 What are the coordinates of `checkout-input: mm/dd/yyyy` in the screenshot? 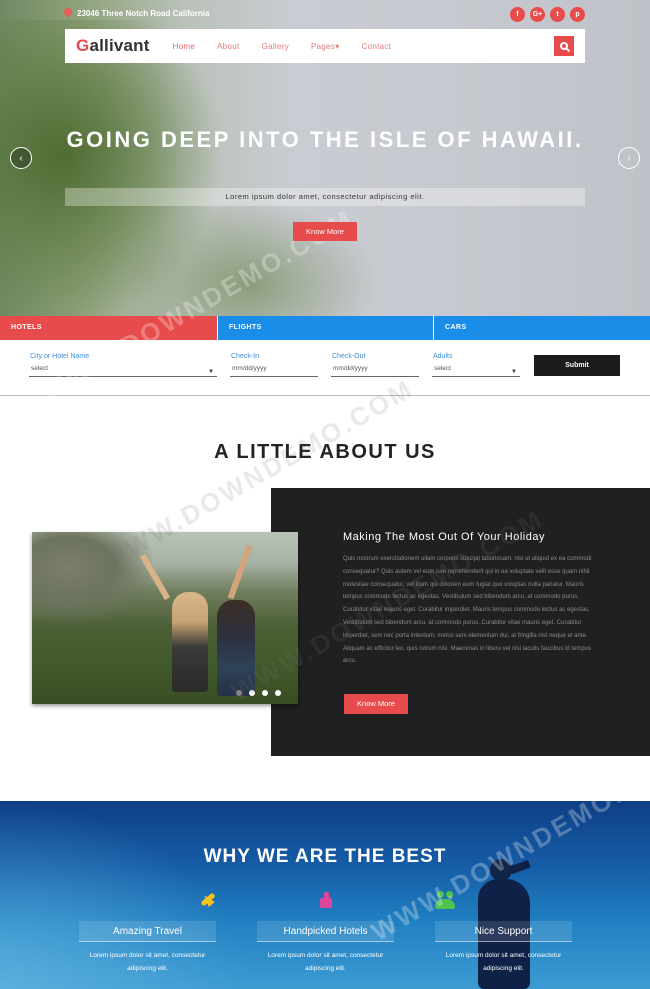 It's located at (375, 370).